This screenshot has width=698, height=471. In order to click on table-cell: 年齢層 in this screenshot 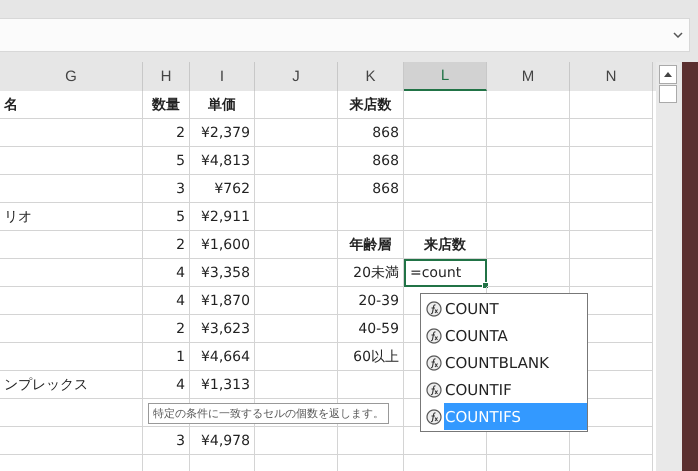, I will do `click(371, 245)`.